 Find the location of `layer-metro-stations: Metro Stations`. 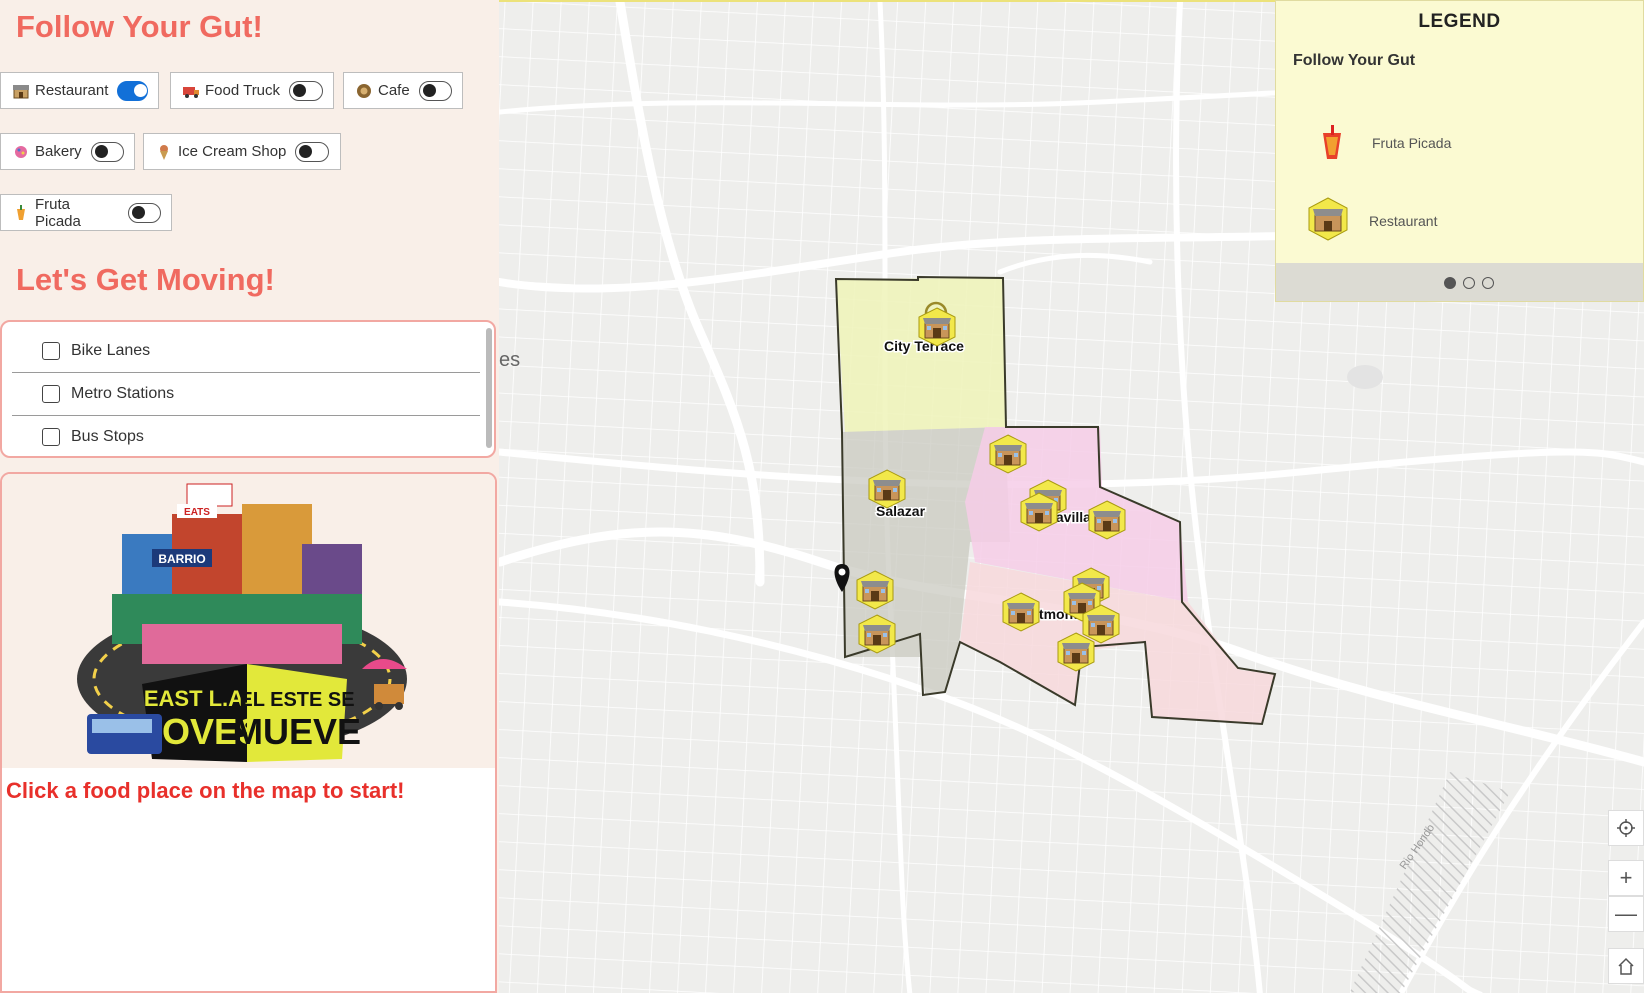

layer-metro-stations: Metro Stations is located at coordinates (246, 394).